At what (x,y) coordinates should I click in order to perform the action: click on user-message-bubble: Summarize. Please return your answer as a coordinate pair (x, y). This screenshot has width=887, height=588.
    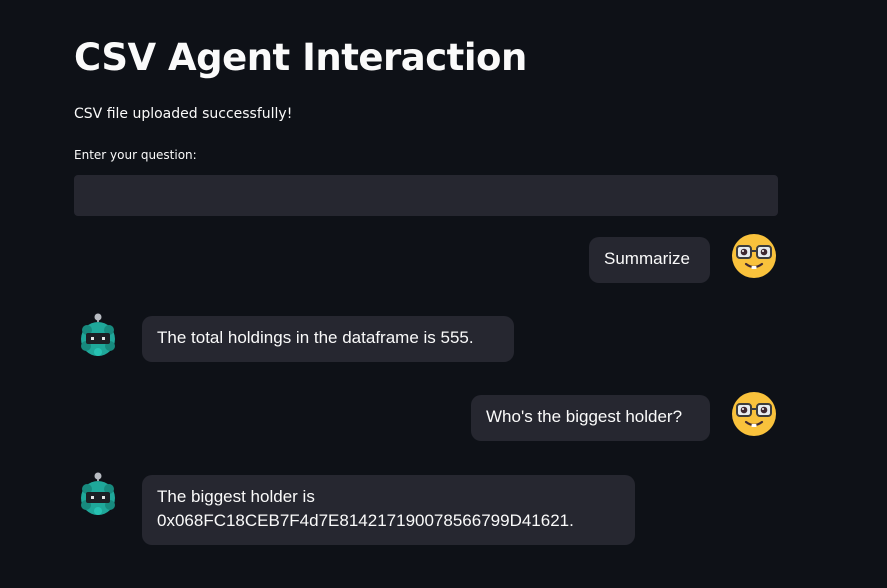
    Looking at the image, I should click on (649, 260).